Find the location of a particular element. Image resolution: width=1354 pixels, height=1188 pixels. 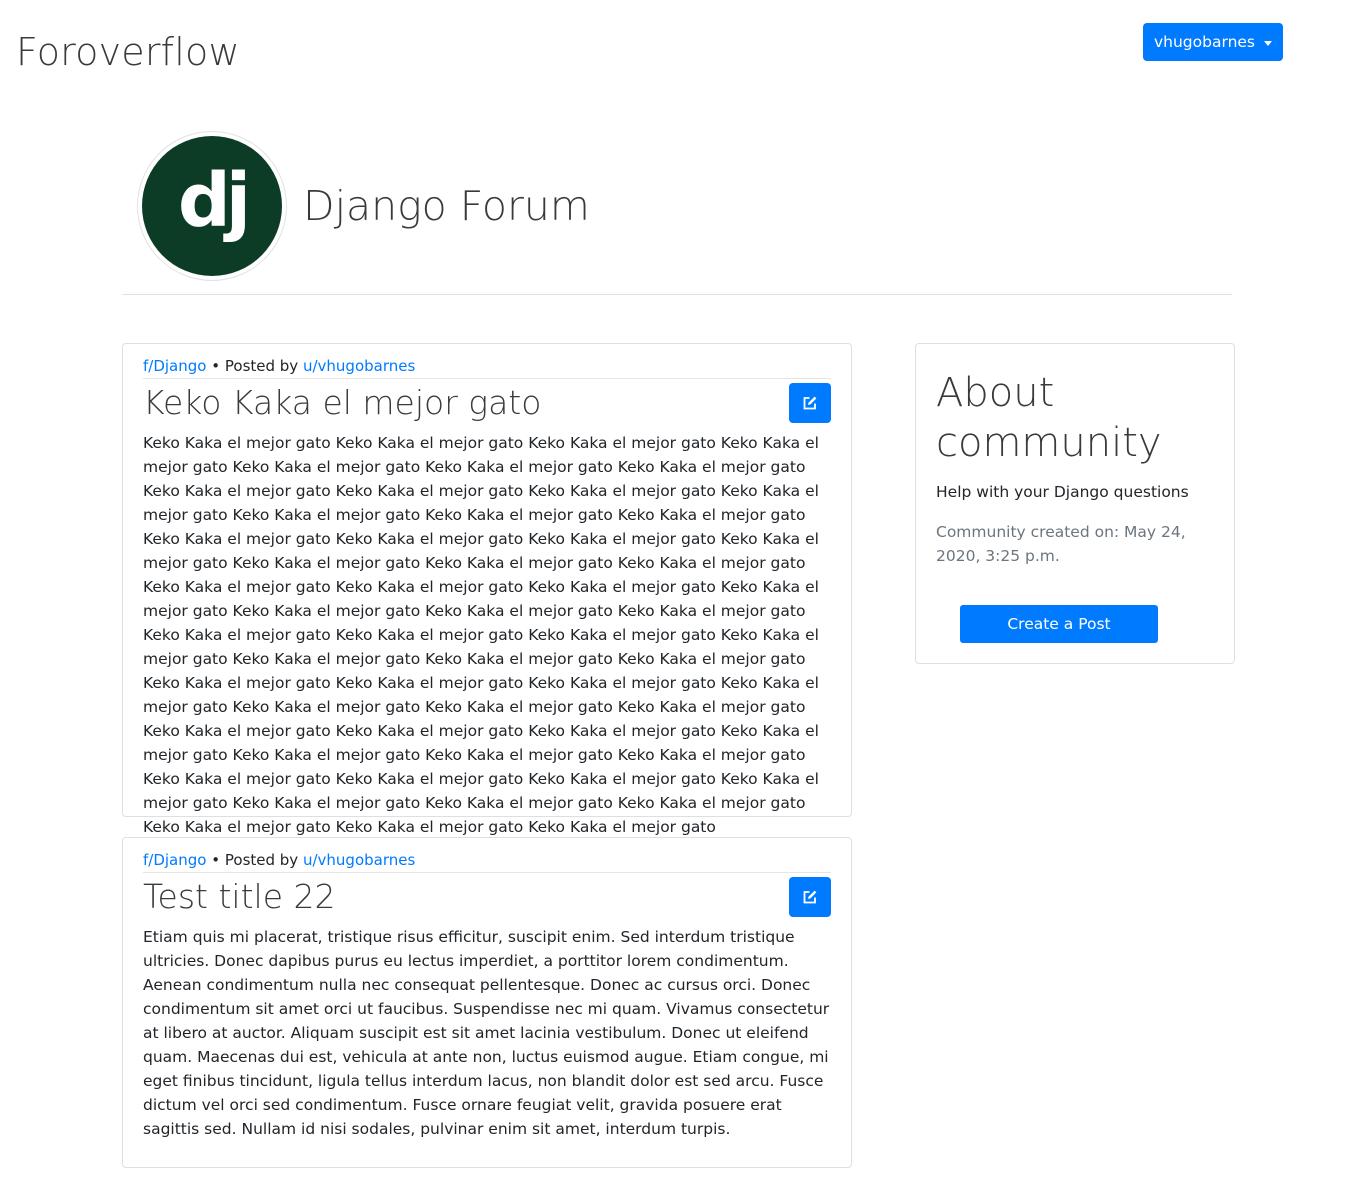

community-name: Django Forum is located at coordinates (446, 205).